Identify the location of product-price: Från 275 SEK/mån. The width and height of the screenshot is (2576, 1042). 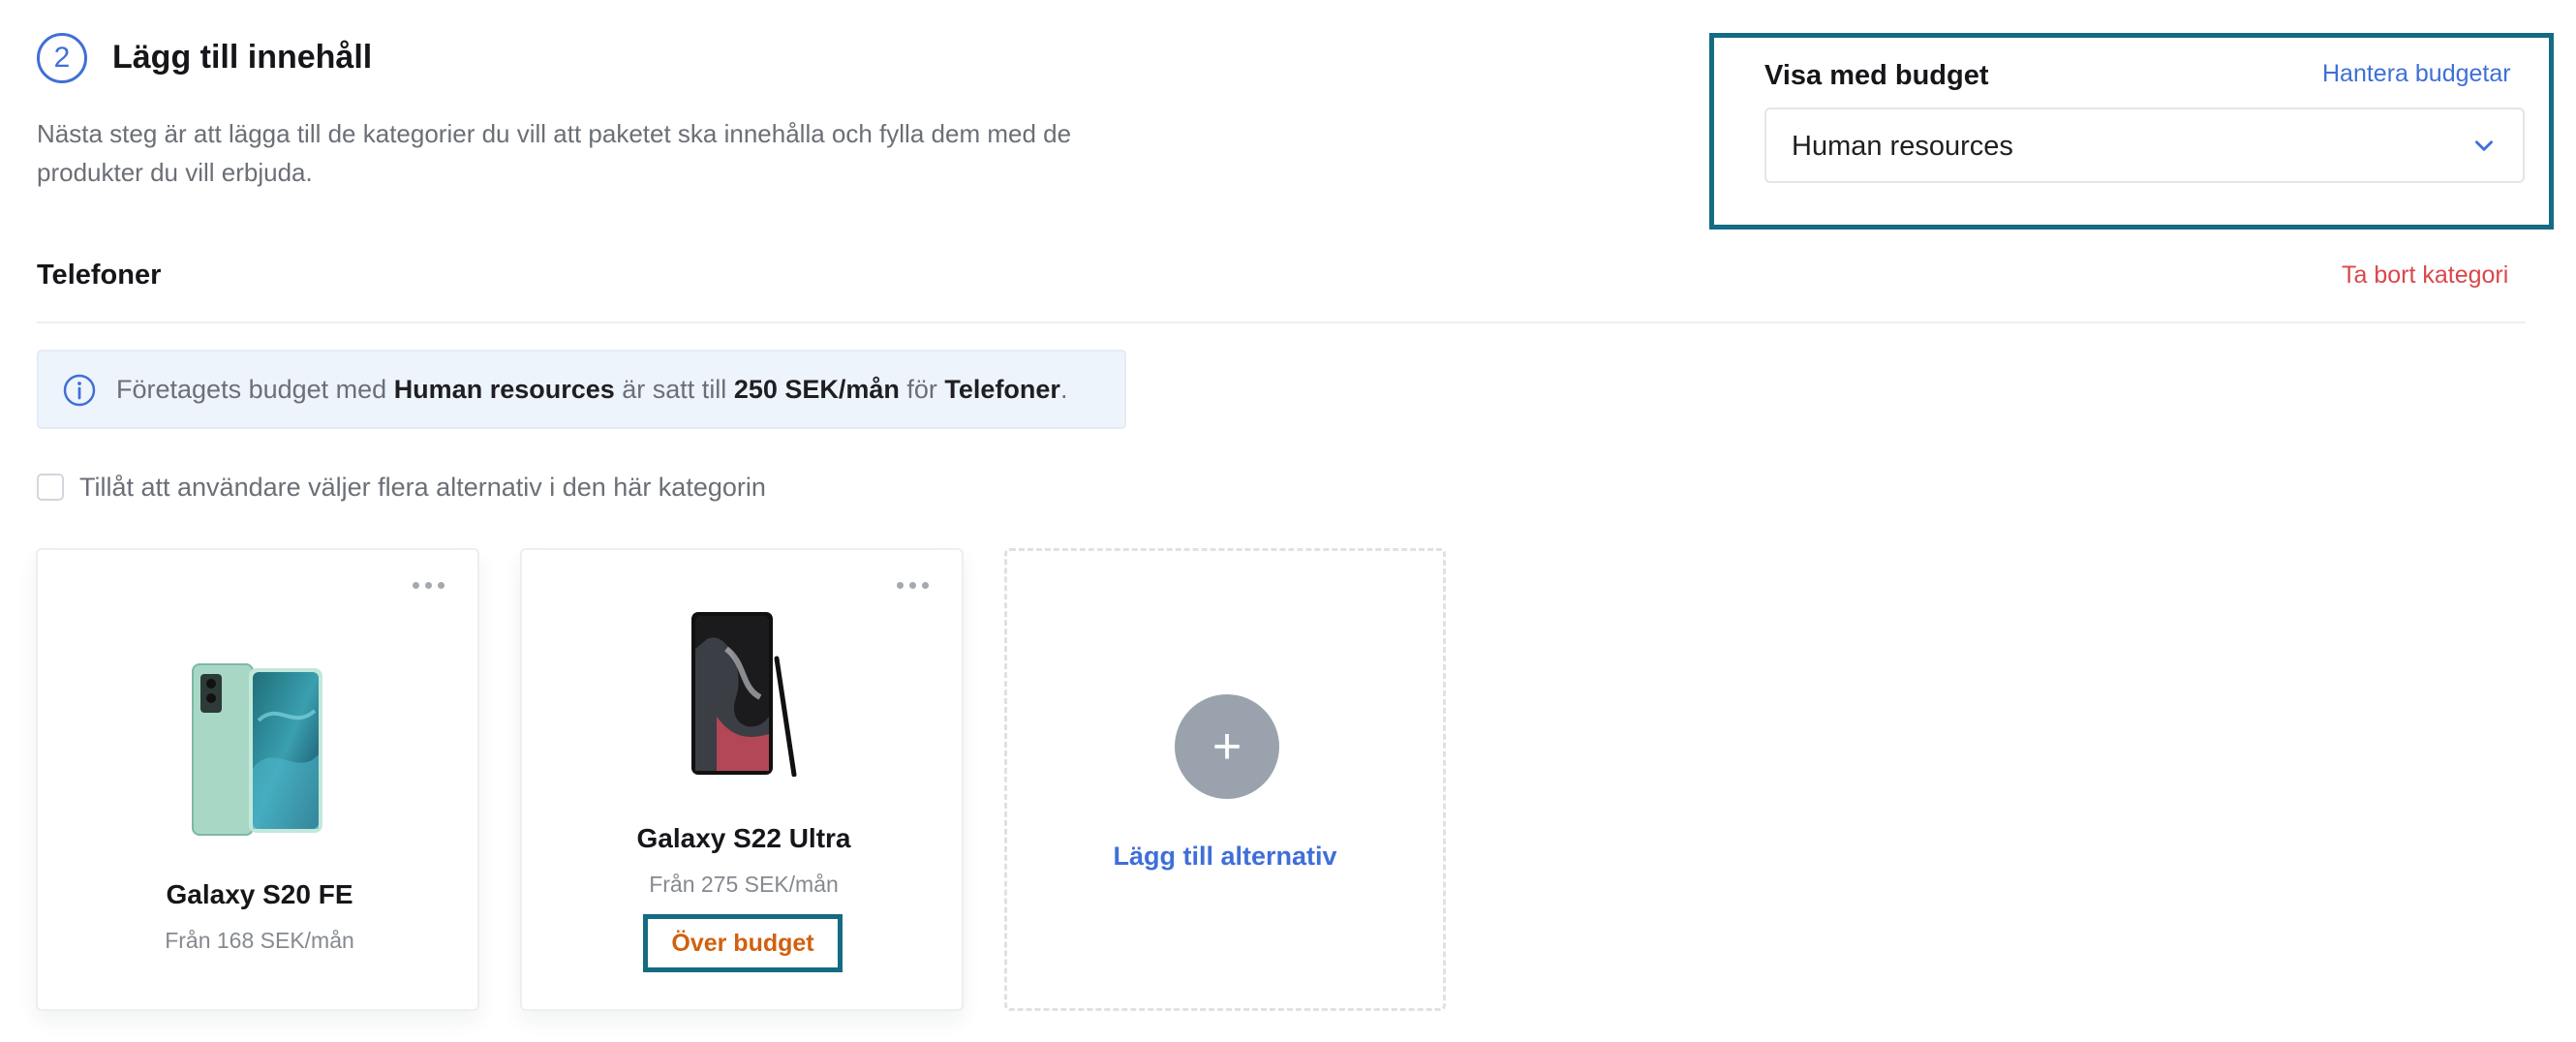
(744, 884).